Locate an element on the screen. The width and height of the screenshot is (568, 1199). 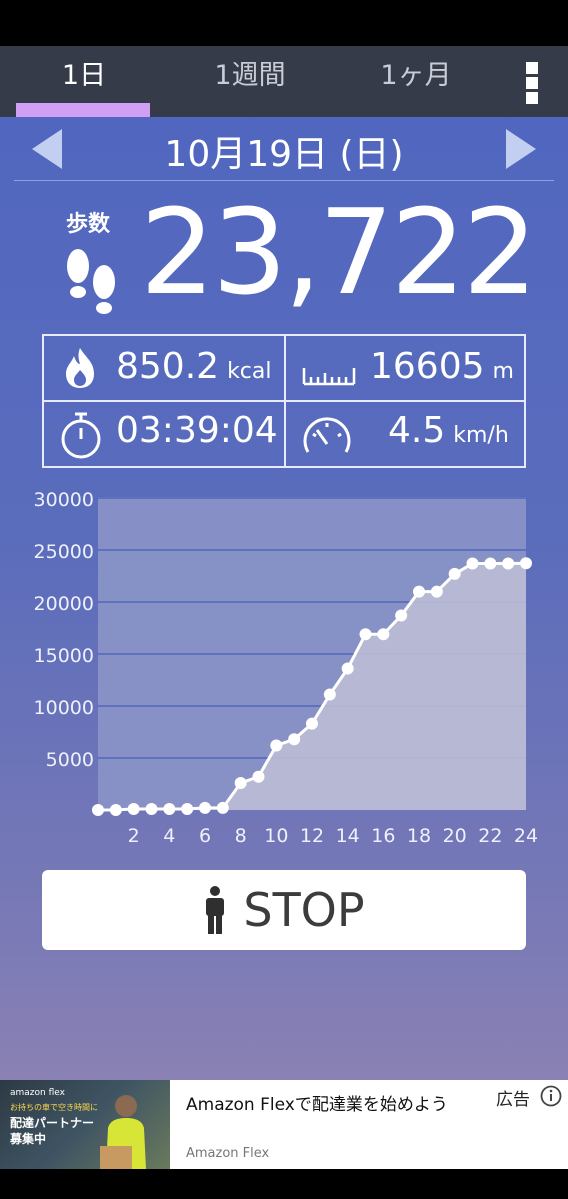
stop-button: STOP is located at coordinates (284, 910).